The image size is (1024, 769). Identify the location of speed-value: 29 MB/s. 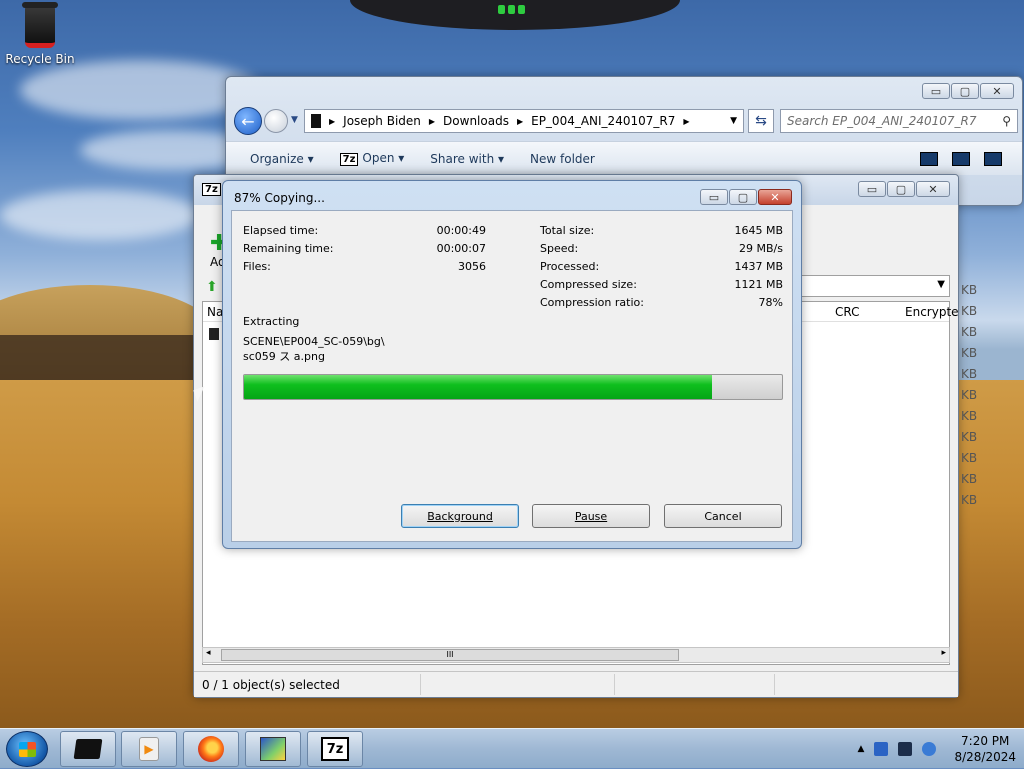
(761, 248).